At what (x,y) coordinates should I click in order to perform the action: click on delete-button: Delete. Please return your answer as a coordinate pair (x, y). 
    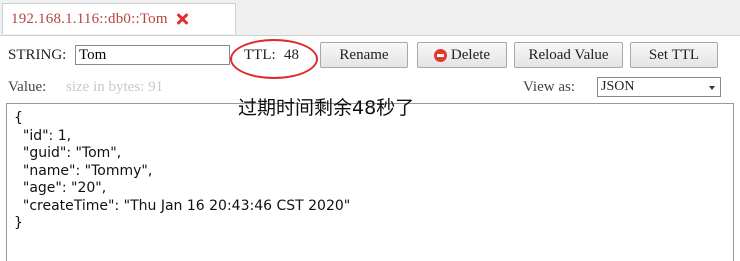
    Looking at the image, I should click on (462, 55).